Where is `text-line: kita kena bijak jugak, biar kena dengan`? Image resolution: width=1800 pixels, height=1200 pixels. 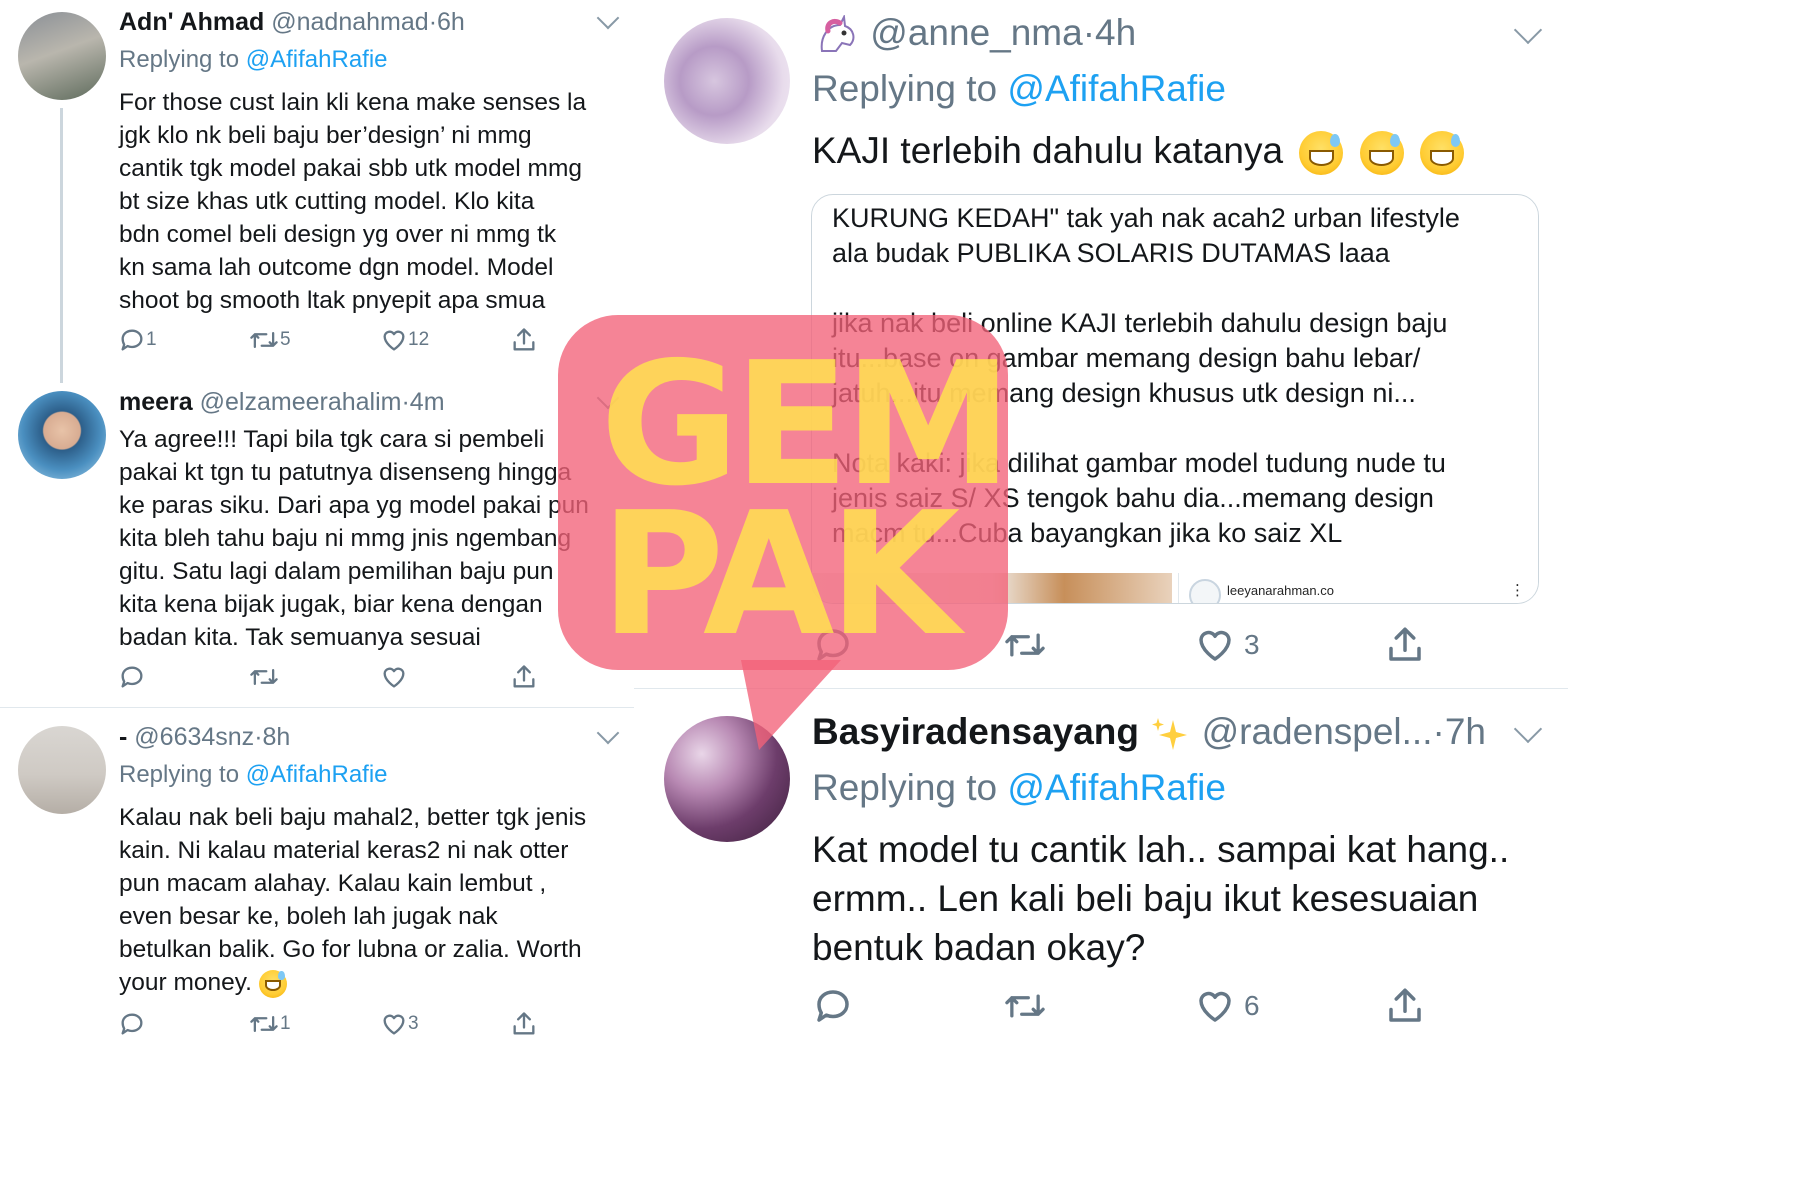
text-line: kita kena bijak jugak, biar kena dengan is located at coordinates (331, 604).